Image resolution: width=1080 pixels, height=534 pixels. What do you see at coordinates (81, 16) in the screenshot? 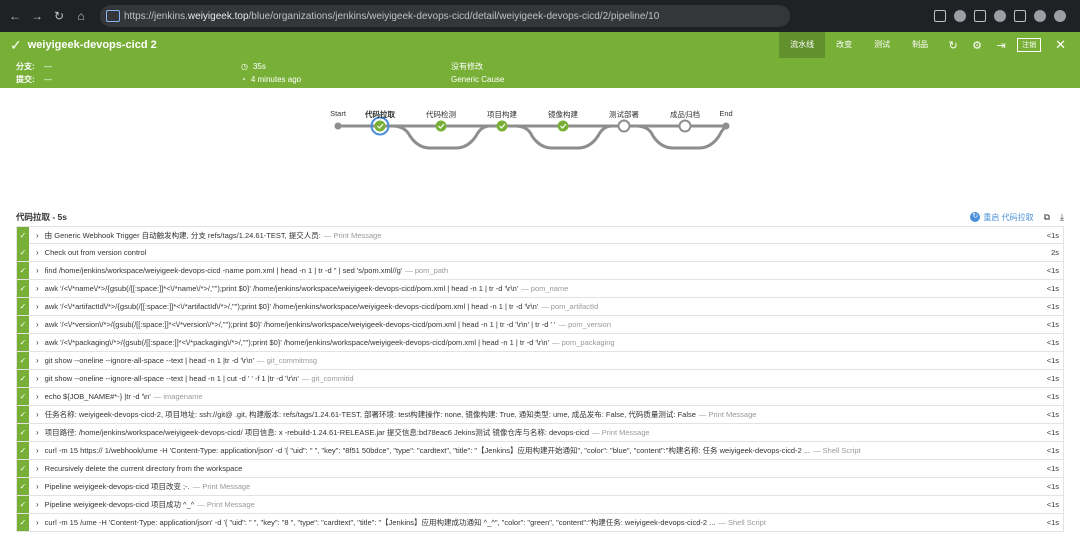
I see `home-icon: ⌂` at bounding box center [81, 16].